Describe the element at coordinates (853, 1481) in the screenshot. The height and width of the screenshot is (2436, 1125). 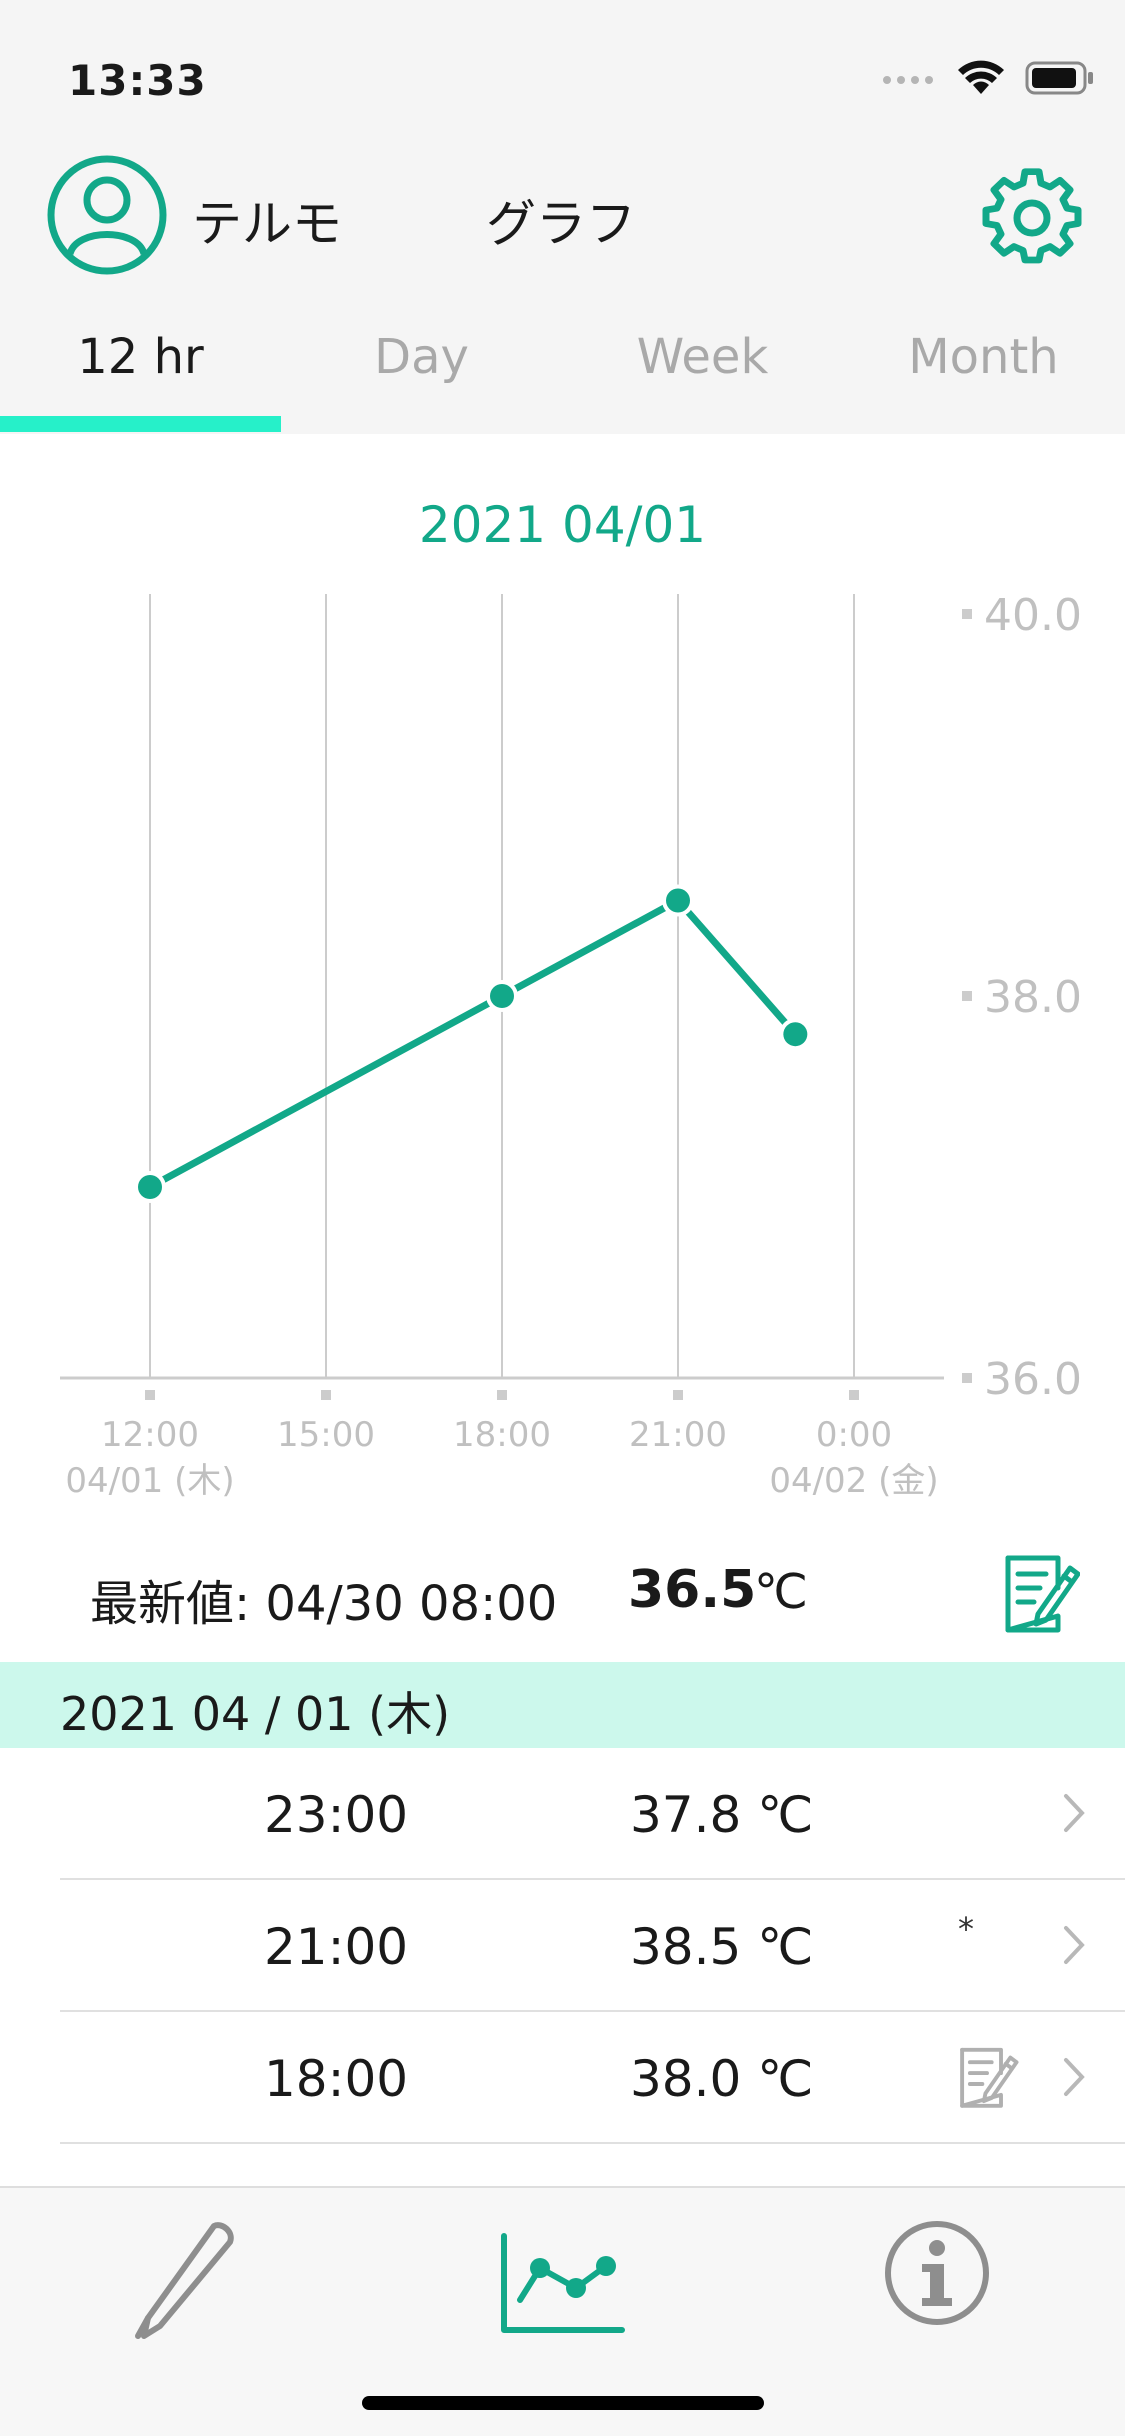
I see `x-tick-date: 04/02 (金)` at that location.